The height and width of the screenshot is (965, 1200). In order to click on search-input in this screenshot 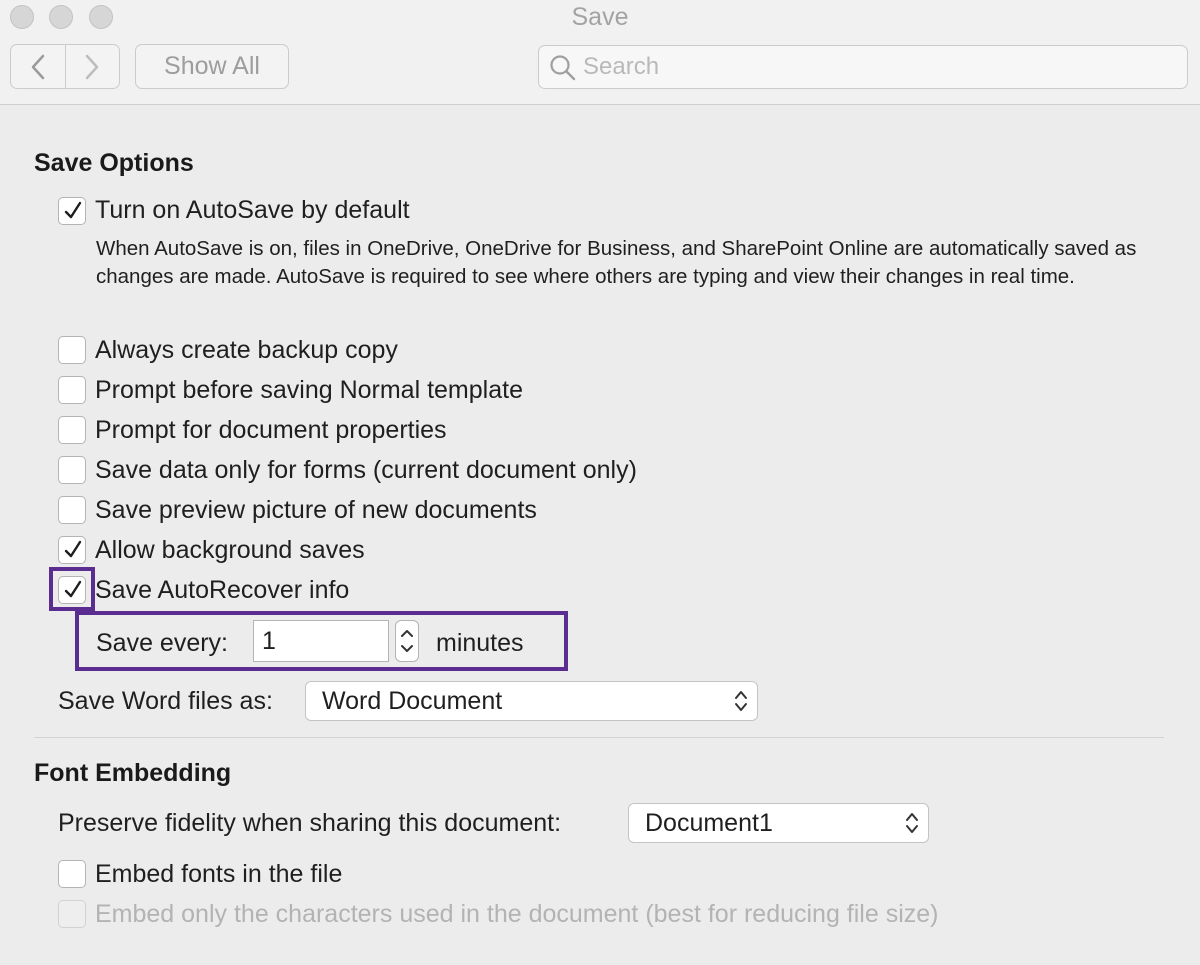, I will do `click(878, 67)`.